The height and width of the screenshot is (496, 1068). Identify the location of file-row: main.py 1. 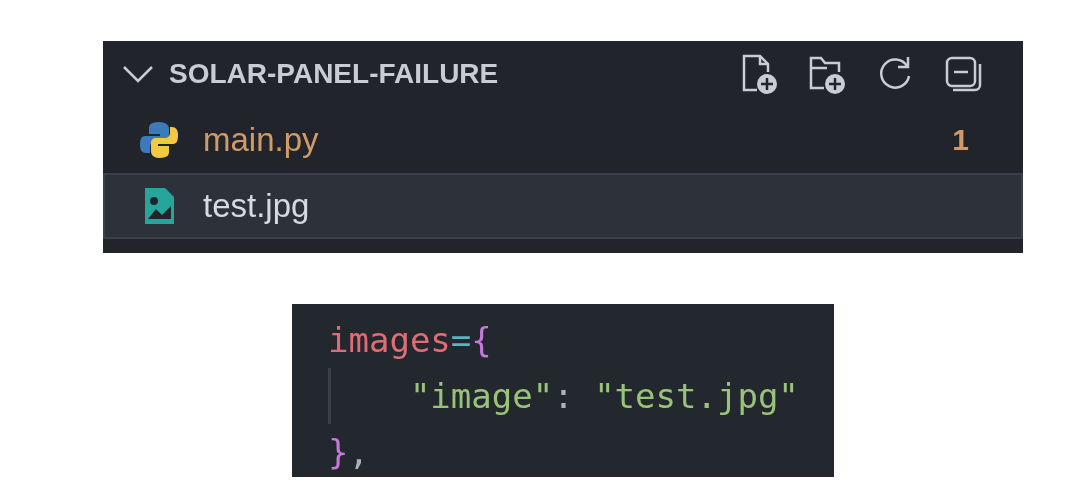
(563, 140).